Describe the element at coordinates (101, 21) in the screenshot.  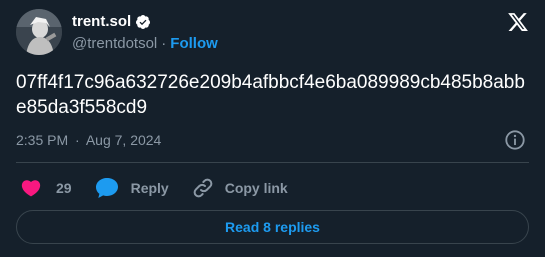
I see `author-display-name: trent.sol` at that location.